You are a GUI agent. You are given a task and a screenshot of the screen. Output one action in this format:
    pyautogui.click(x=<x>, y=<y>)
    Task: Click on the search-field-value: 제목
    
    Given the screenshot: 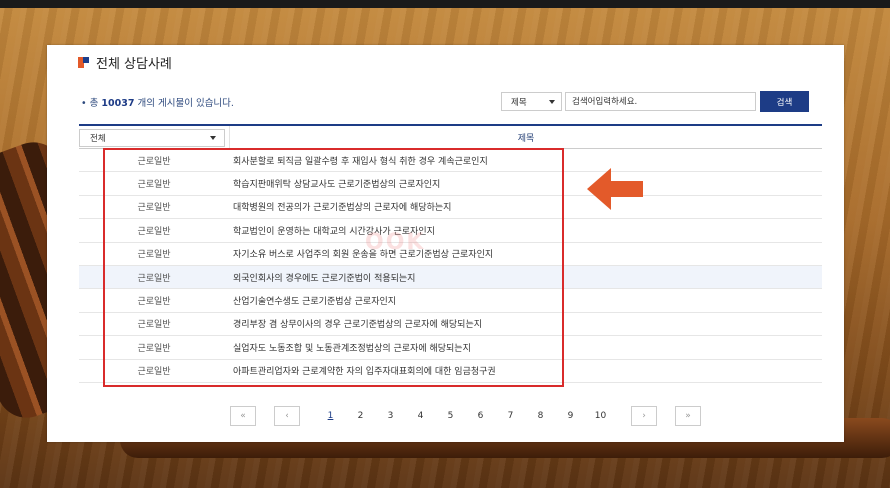 What is the action you would take?
    pyautogui.click(x=519, y=102)
    